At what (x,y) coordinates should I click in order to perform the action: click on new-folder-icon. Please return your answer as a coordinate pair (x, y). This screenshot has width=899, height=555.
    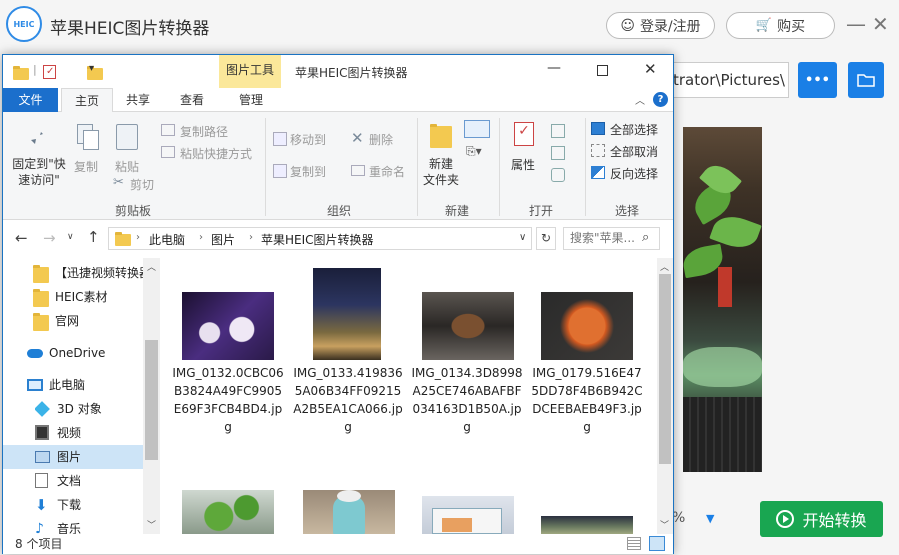
    Looking at the image, I should click on (441, 136).